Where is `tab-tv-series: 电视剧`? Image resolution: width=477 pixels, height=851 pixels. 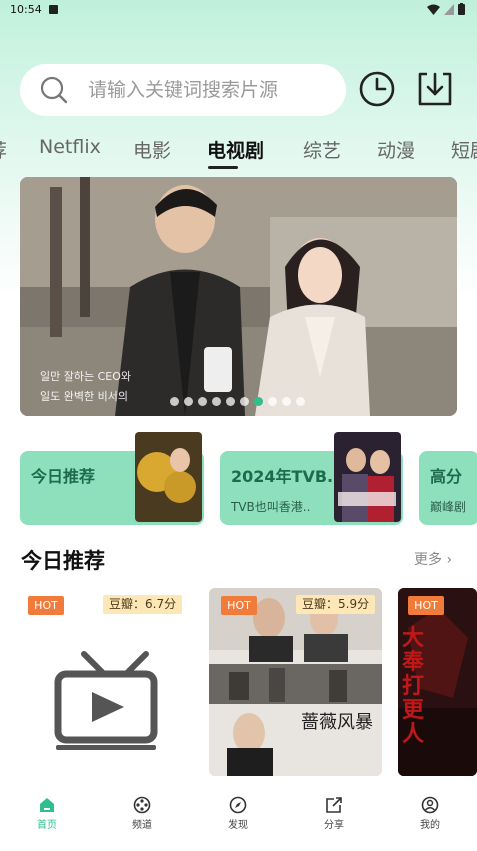
tab-tv-series: 电视剧 is located at coordinates (235, 149).